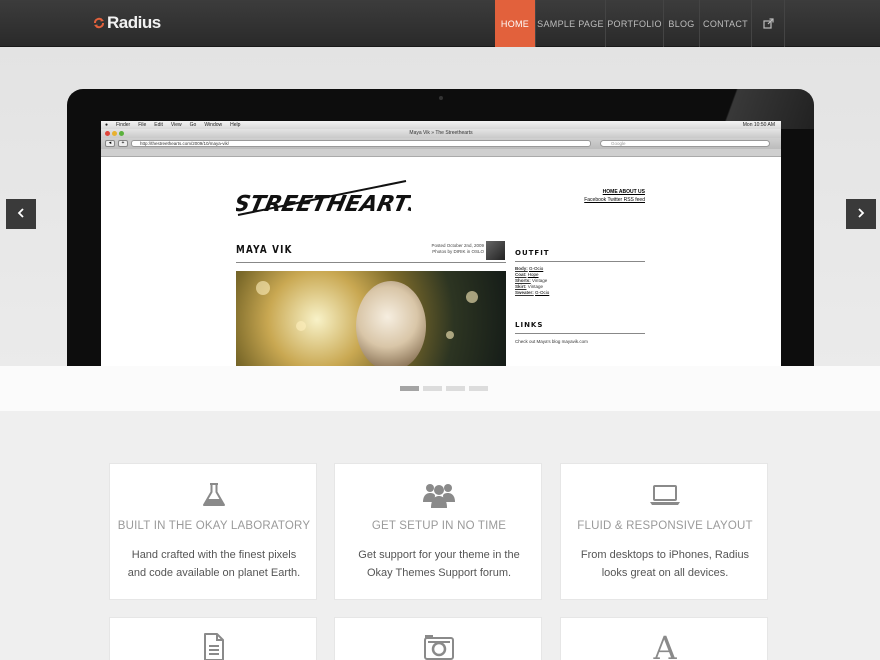 This screenshot has height=660, width=880. What do you see at coordinates (570, 23) in the screenshot?
I see `nav-sample-page: SAMPLE PAGE` at bounding box center [570, 23].